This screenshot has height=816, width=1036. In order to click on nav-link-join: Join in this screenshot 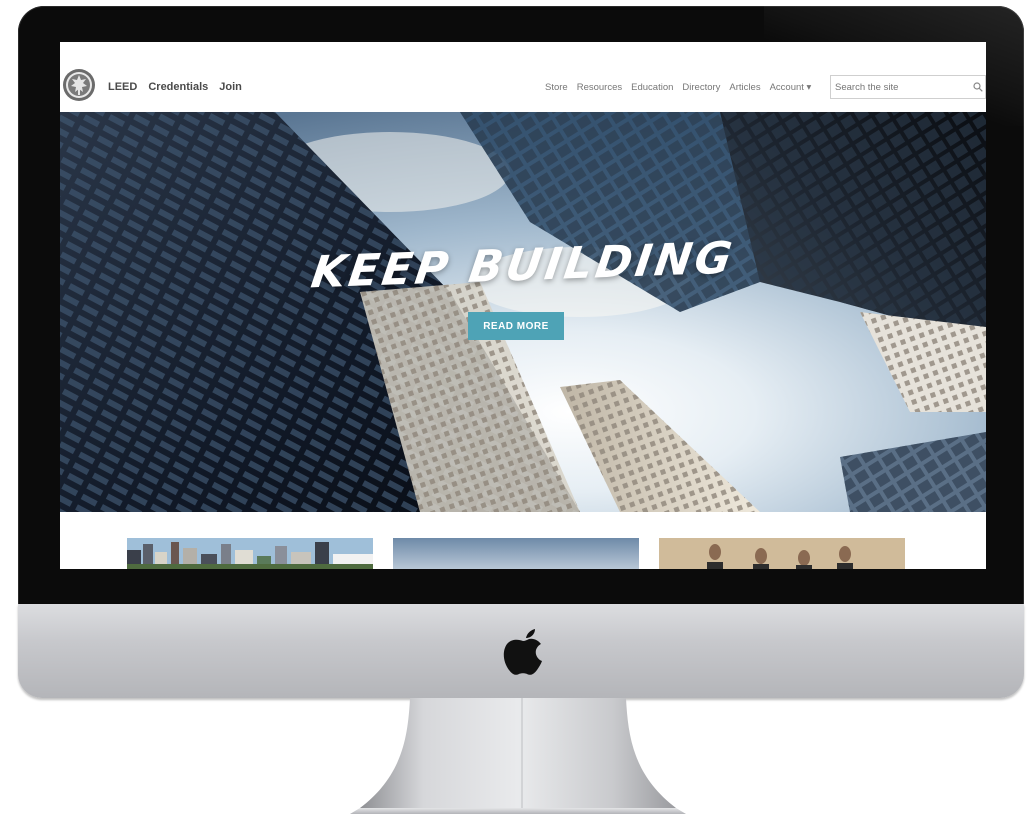, I will do `click(230, 87)`.